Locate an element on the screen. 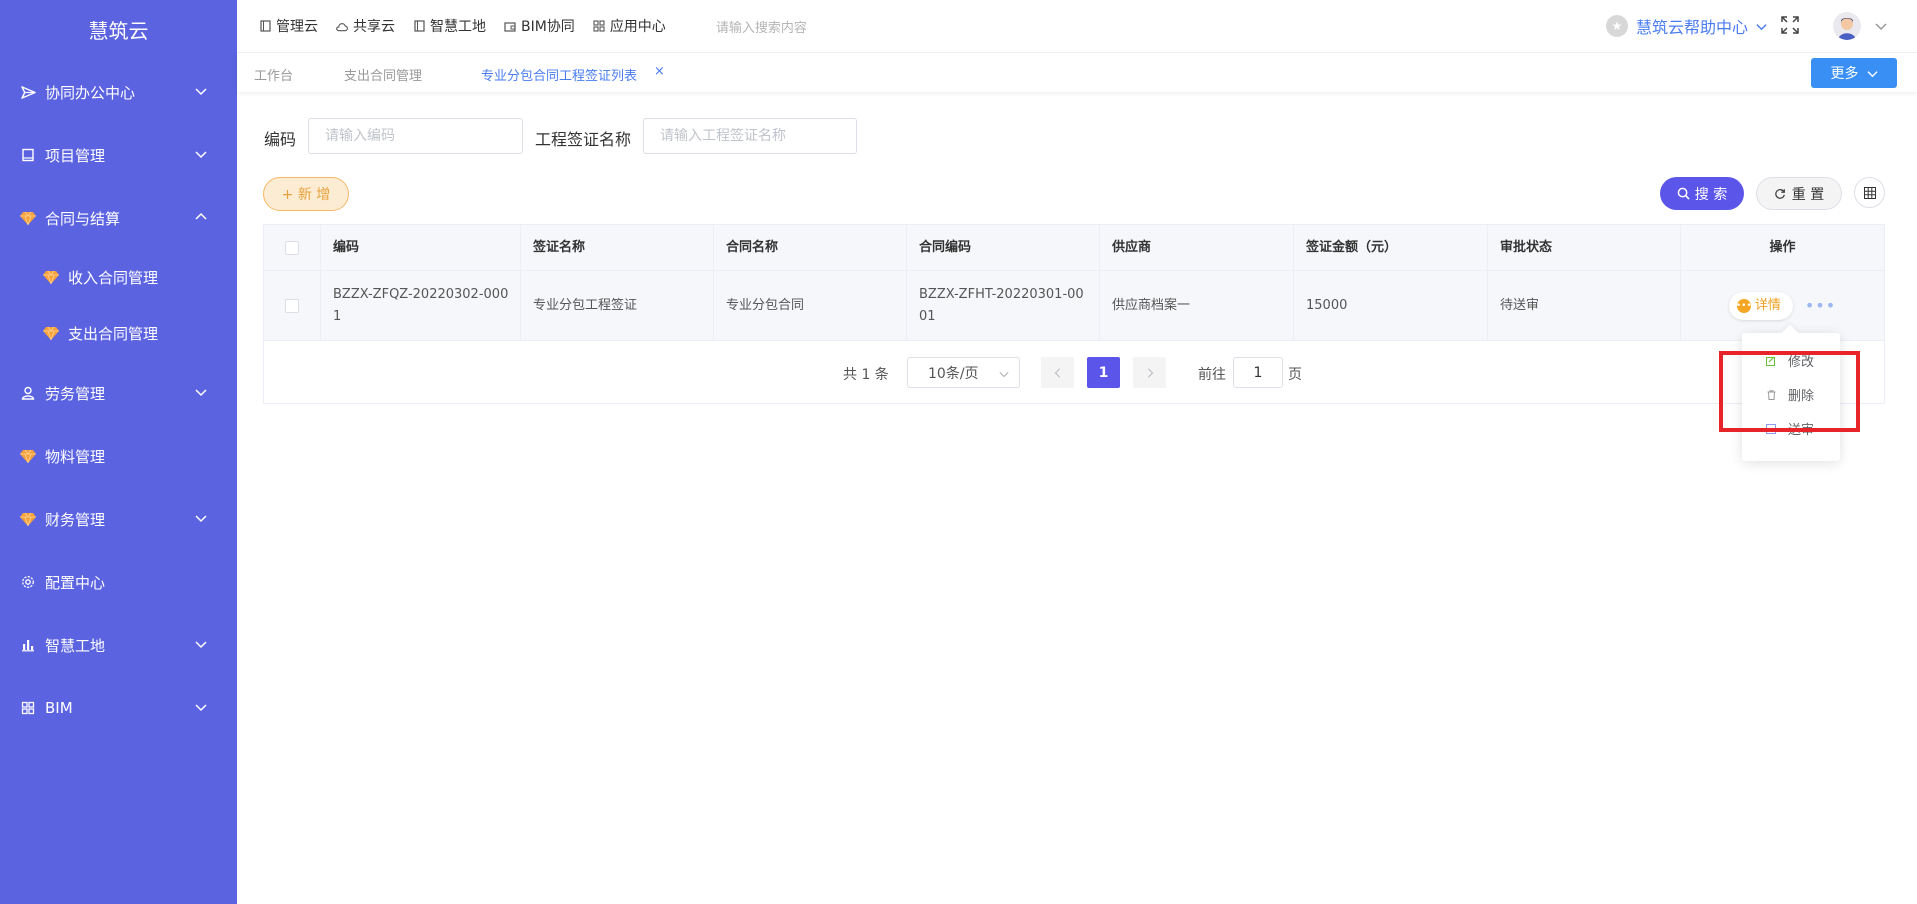 The height and width of the screenshot is (904, 1917). chevron-up-icon is located at coordinates (201, 216).